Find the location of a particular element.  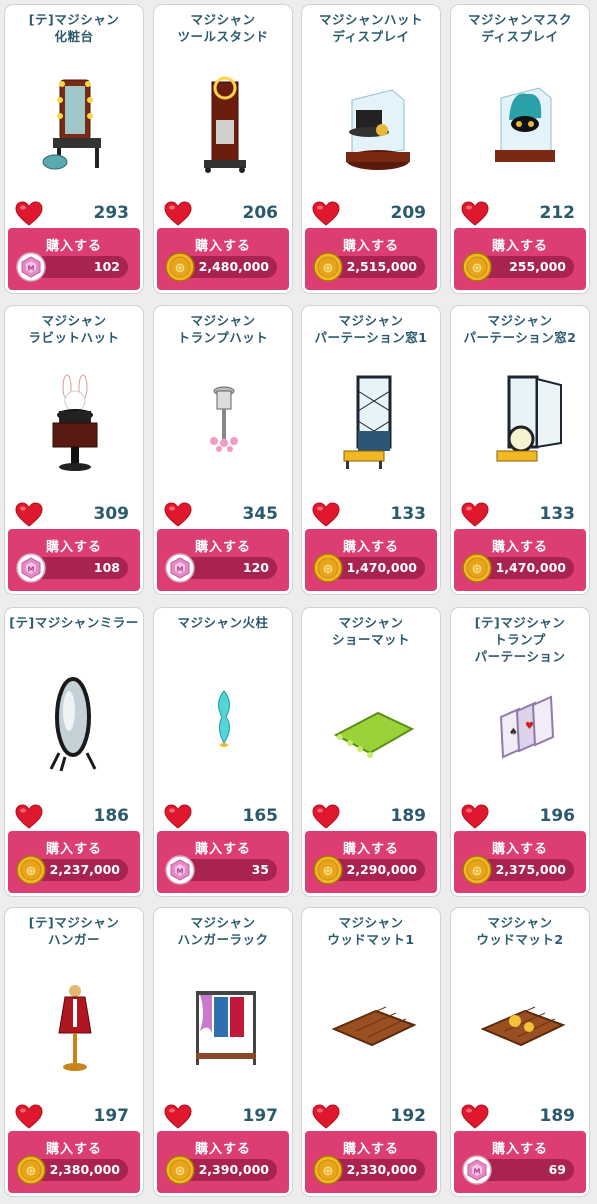

item-card: マジシャン ツールスタンド 206 購入する ⊕ 2,480,000 is located at coordinates (223, 149).